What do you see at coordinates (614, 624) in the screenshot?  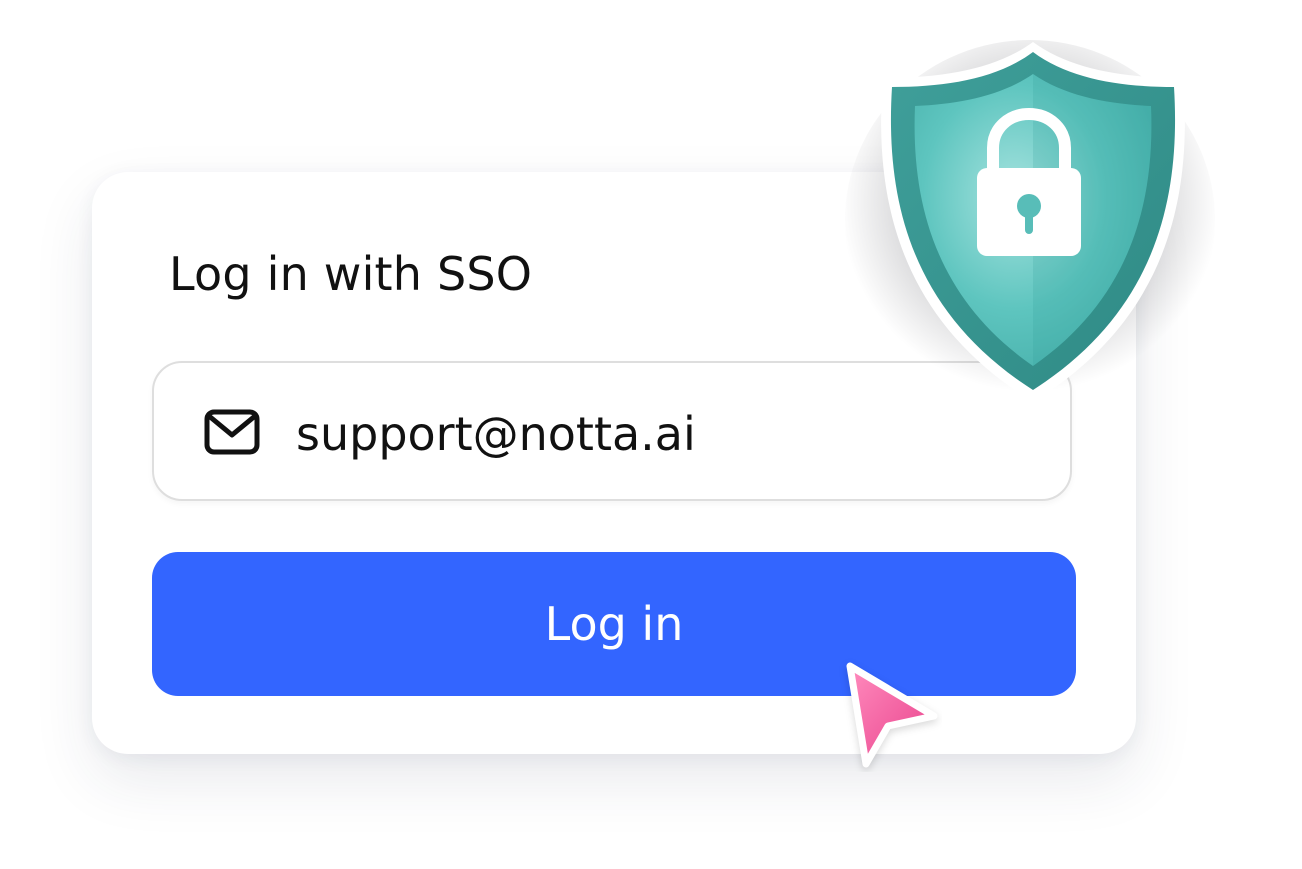 I see `login-button-label: Log in` at bounding box center [614, 624].